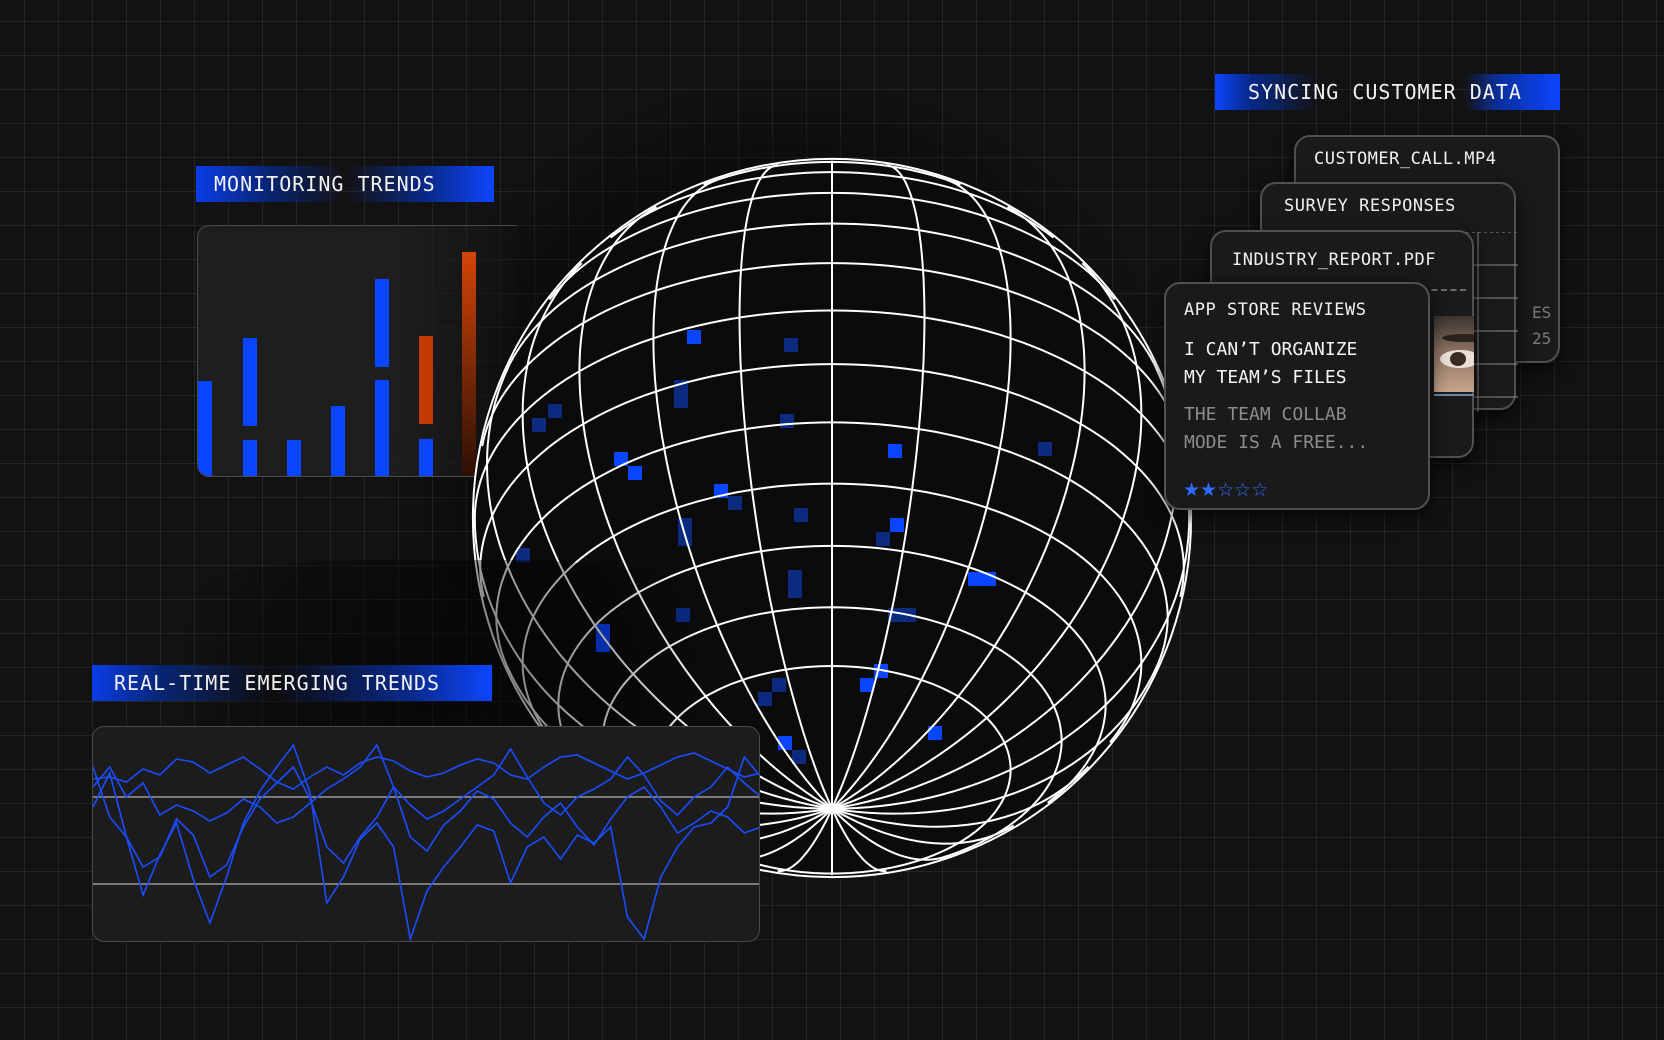  What do you see at coordinates (1405, 159) in the screenshot?
I see `card-customer-call-title: CUSTOMER_CALL.MP4` at bounding box center [1405, 159].